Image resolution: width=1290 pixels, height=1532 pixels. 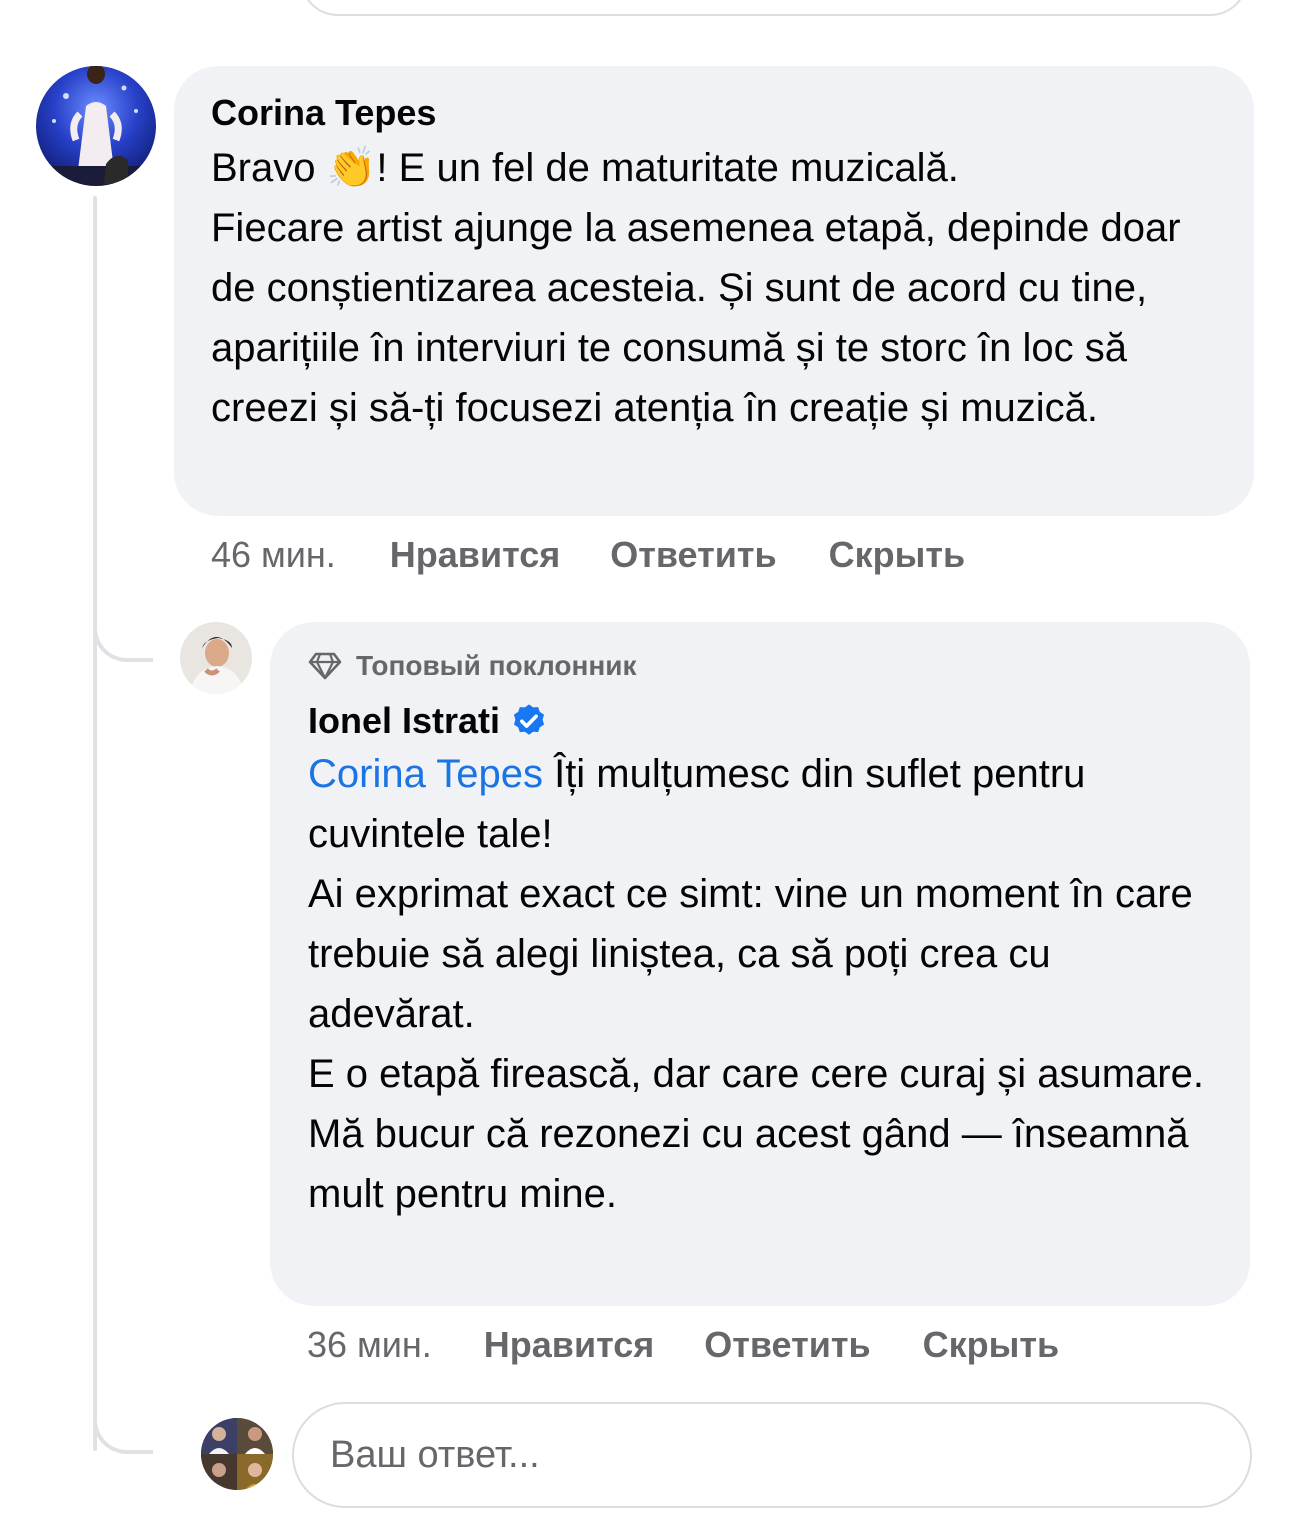 I want to click on top-fan-badge: Топовый поклонник, so click(x=761, y=666).